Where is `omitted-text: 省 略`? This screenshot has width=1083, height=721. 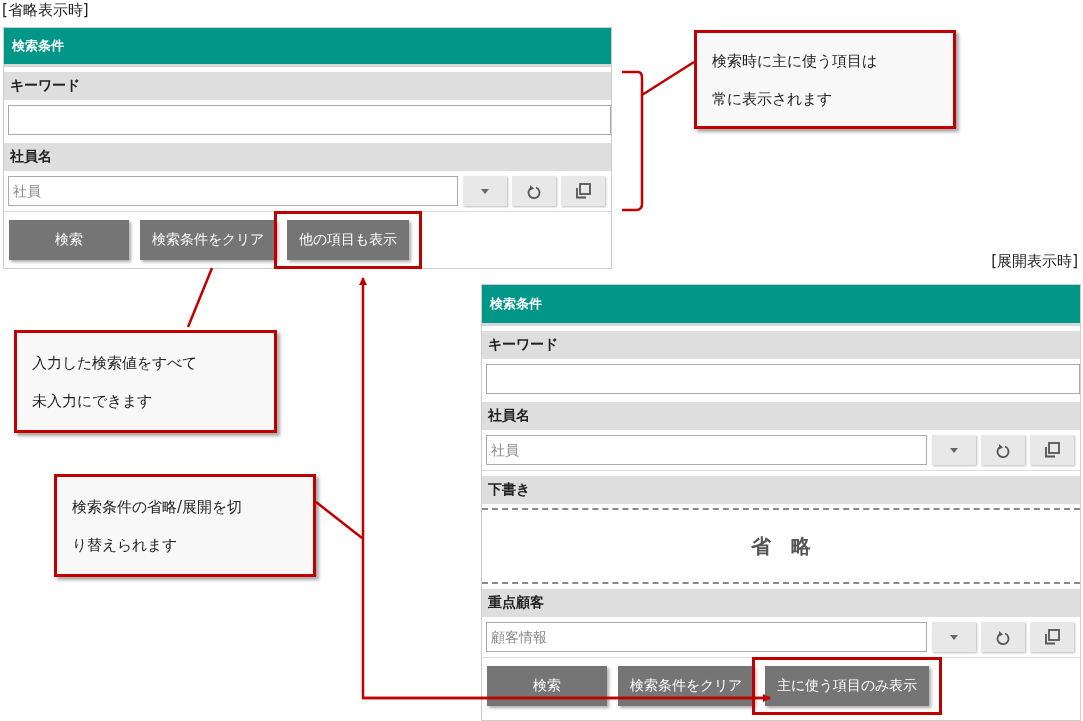
omitted-text: 省 略 is located at coordinates (781, 546).